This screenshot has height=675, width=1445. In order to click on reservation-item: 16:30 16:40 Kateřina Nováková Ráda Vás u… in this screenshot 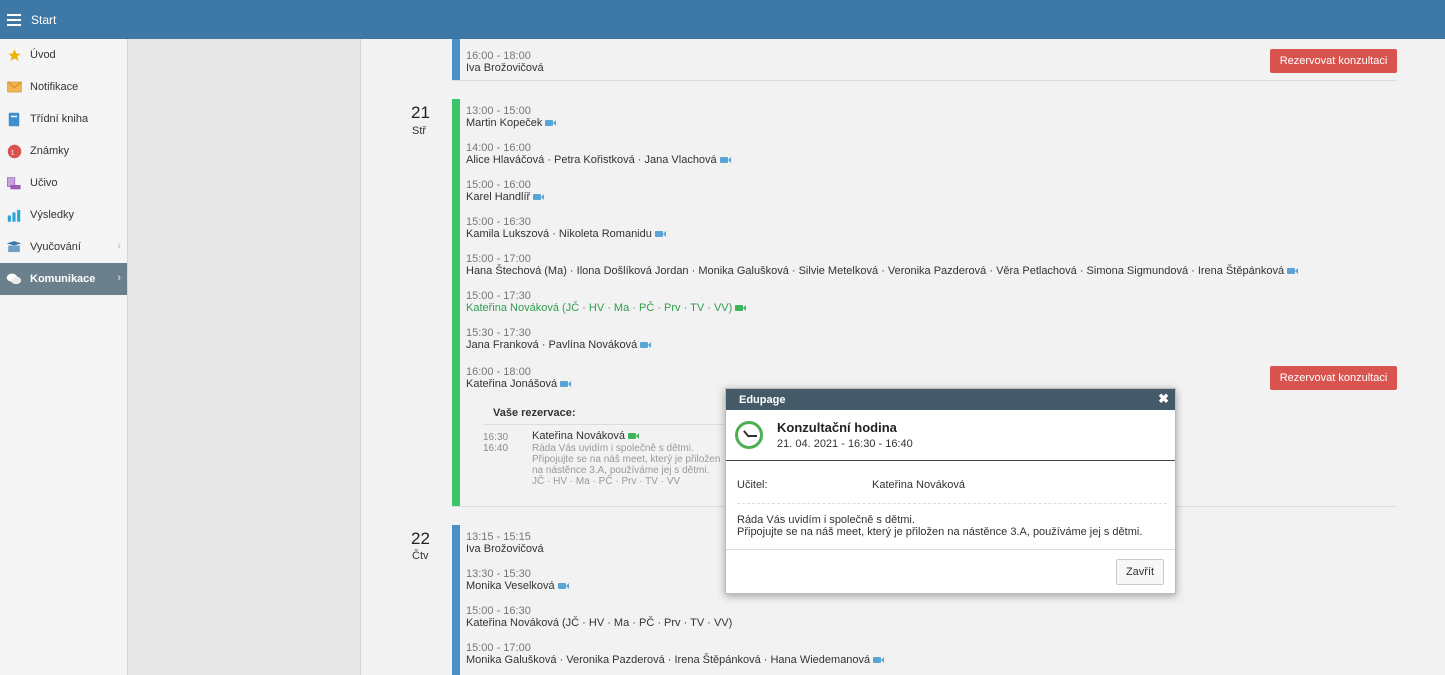, I will do `click(613, 455)`.